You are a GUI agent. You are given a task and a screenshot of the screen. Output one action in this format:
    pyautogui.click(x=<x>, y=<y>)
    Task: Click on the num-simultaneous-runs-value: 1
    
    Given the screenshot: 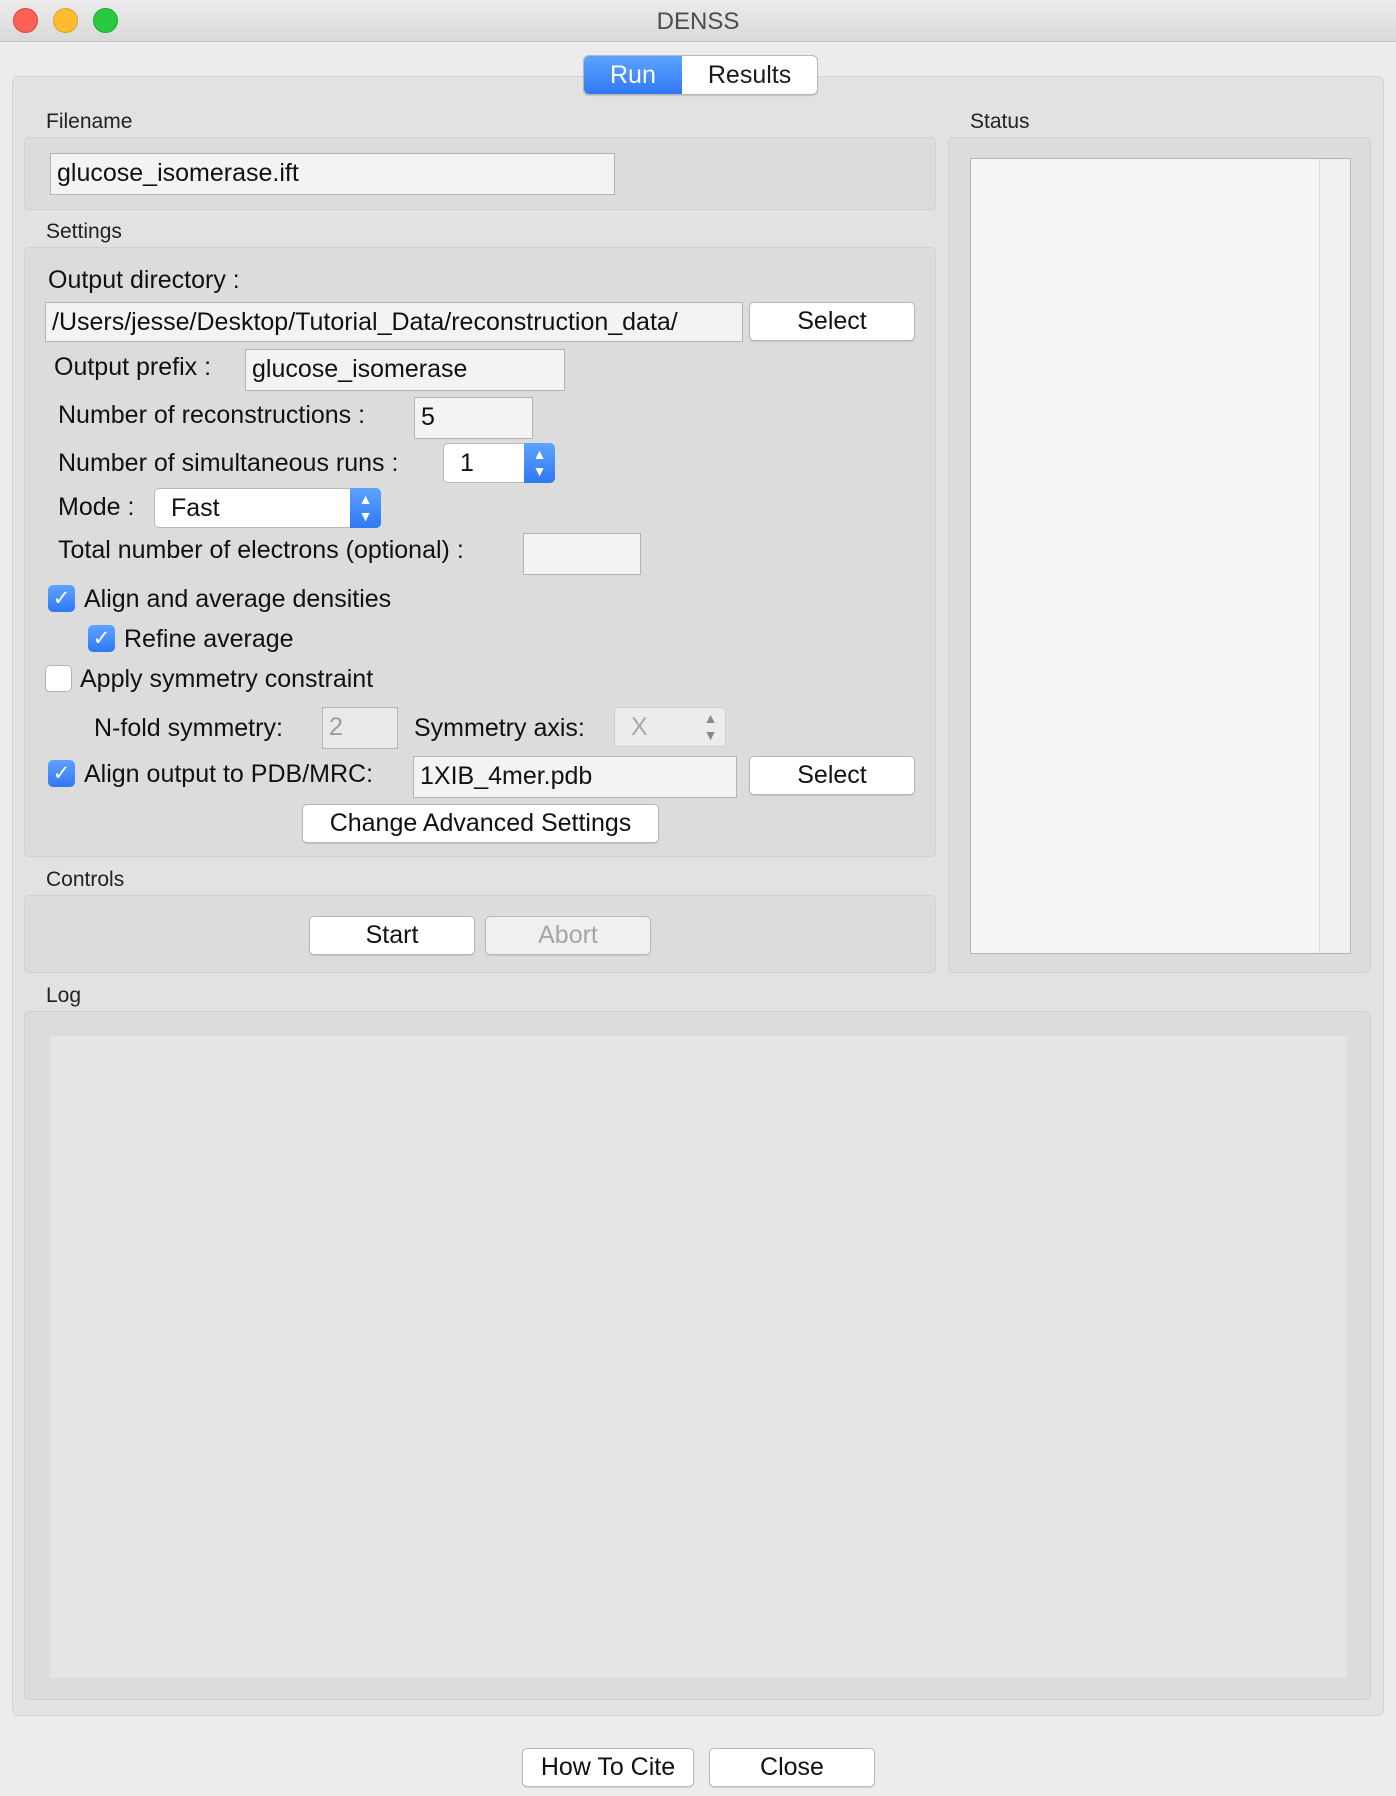 What is the action you would take?
    pyautogui.click(x=467, y=463)
    